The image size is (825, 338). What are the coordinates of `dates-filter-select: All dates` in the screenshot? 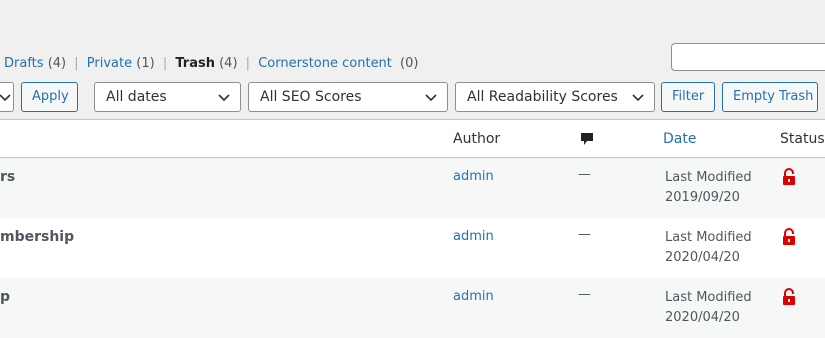 It's located at (167, 97).